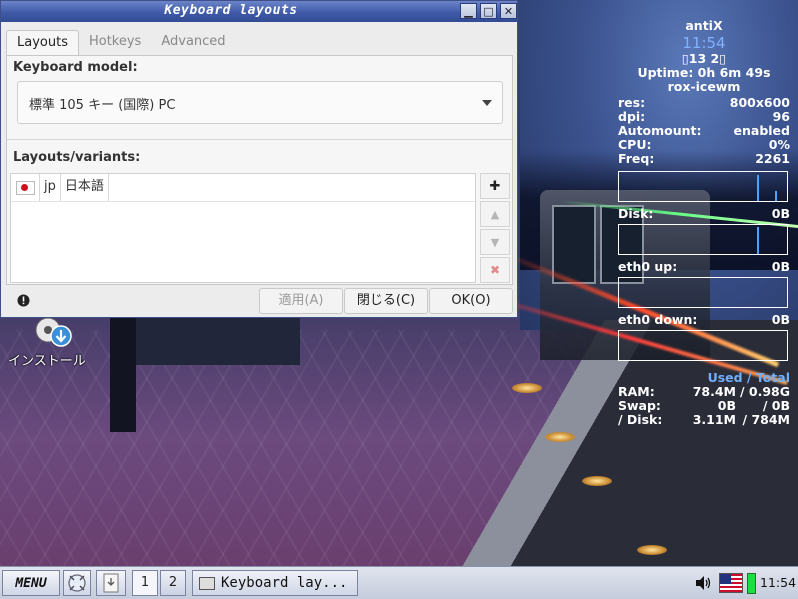 Image resolution: width=798 pixels, height=599 pixels. What do you see at coordinates (658, 319) in the screenshot?
I see `conky-eth-down-label: eth0 down:` at bounding box center [658, 319].